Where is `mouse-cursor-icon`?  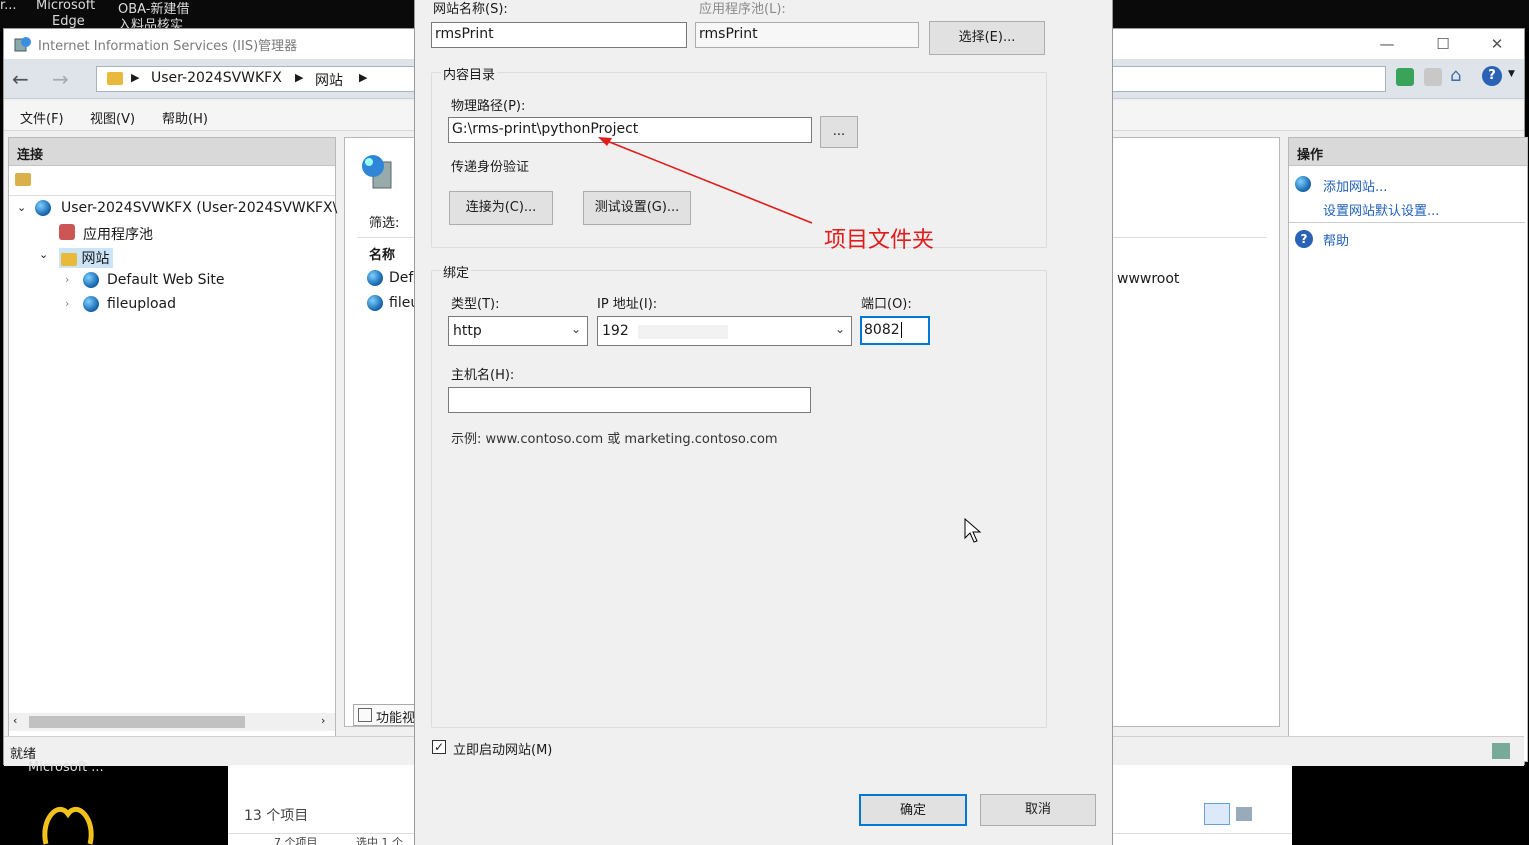 mouse-cursor-icon is located at coordinates (973, 530).